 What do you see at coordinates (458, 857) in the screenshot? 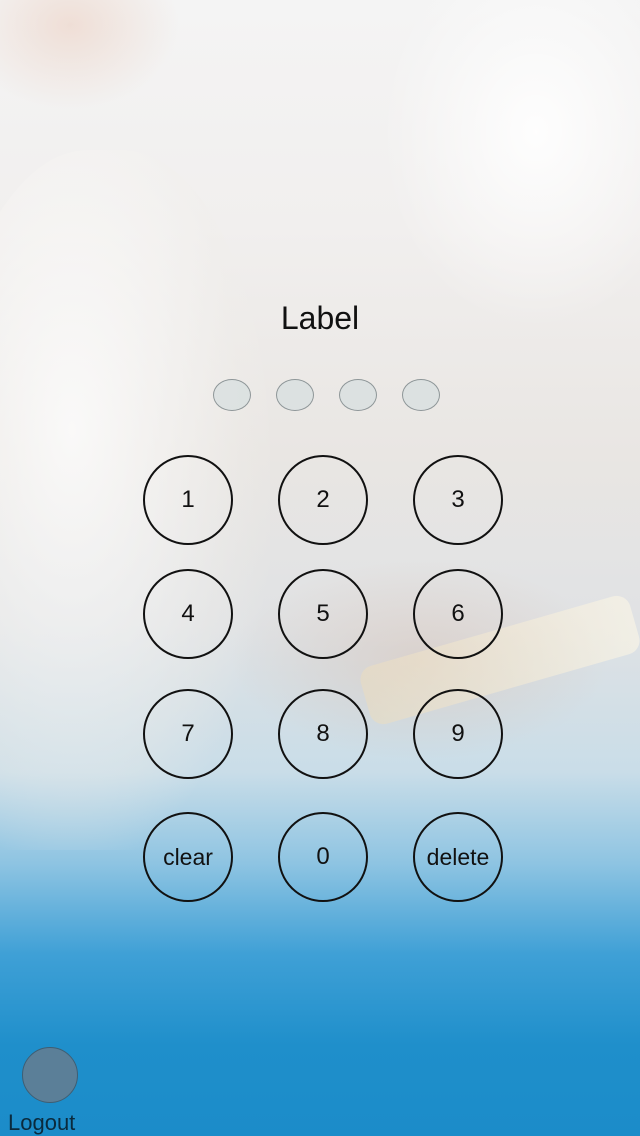
I see `delete-button: delete` at bounding box center [458, 857].